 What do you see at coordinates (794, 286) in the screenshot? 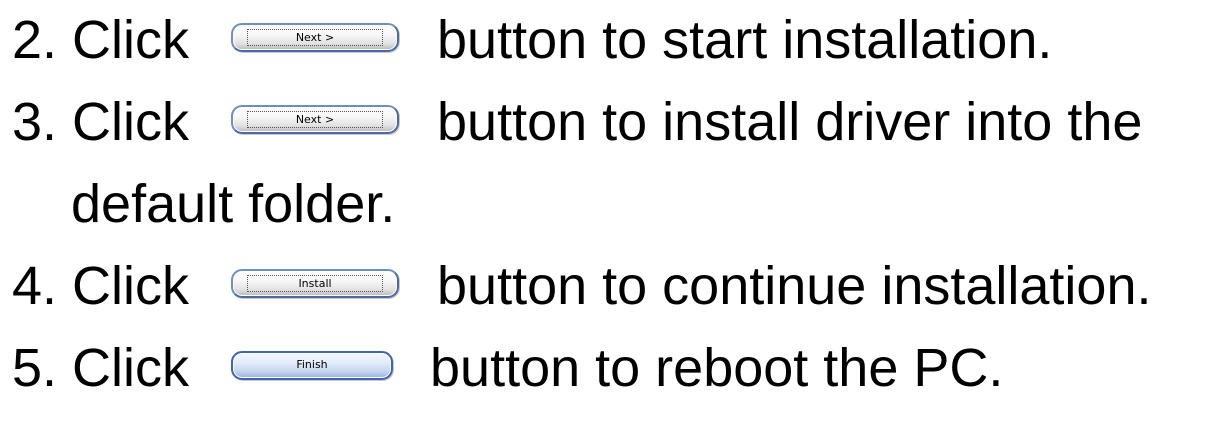
I see `step-text: button to continue installation.` at bounding box center [794, 286].